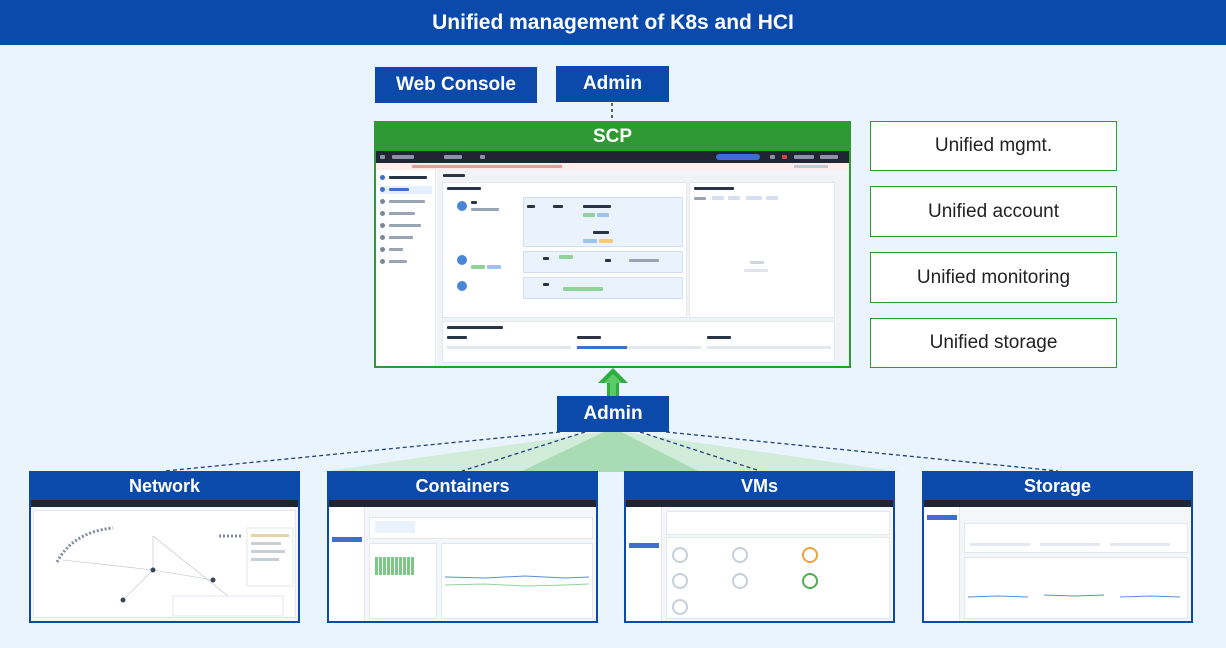 The image size is (1226, 648). What do you see at coordinates (1057, 486) in the screenshot?
I see `module-storage-title: Storage` at bounding box center [1057, 486].